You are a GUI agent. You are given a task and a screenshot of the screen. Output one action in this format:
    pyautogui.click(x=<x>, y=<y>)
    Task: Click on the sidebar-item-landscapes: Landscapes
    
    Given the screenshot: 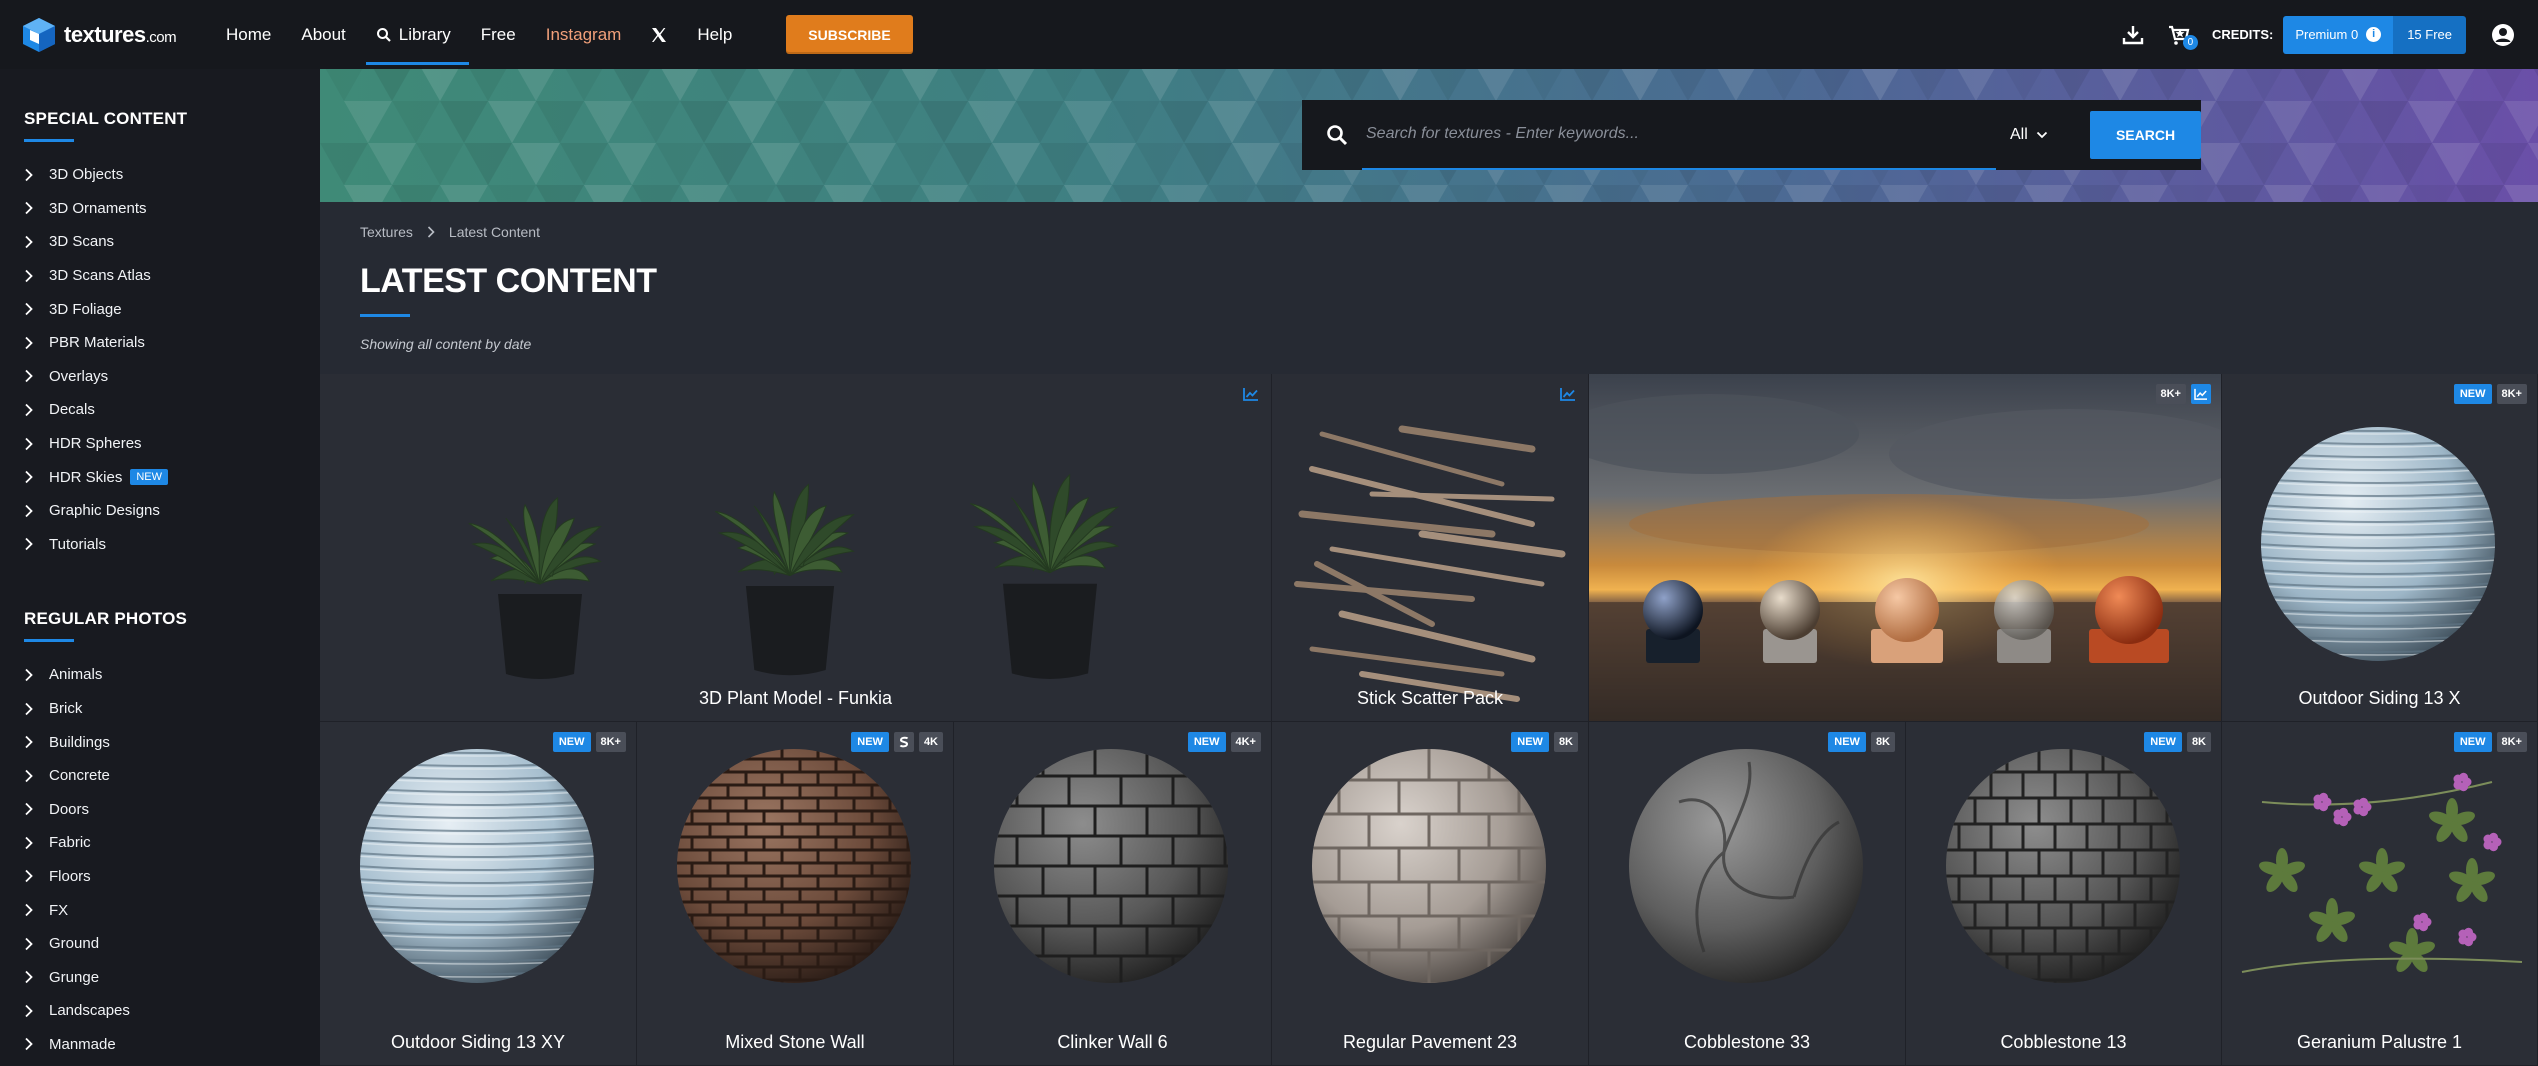 What is the action you would take?
    pyautogui.click(x=172, y=1011)
    